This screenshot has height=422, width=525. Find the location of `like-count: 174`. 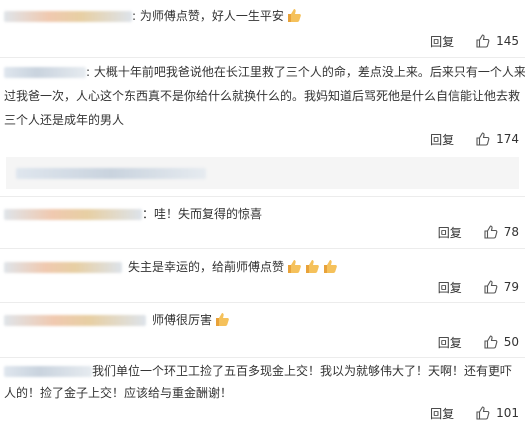

like-count: 174 is located at coordinates (507, 139).